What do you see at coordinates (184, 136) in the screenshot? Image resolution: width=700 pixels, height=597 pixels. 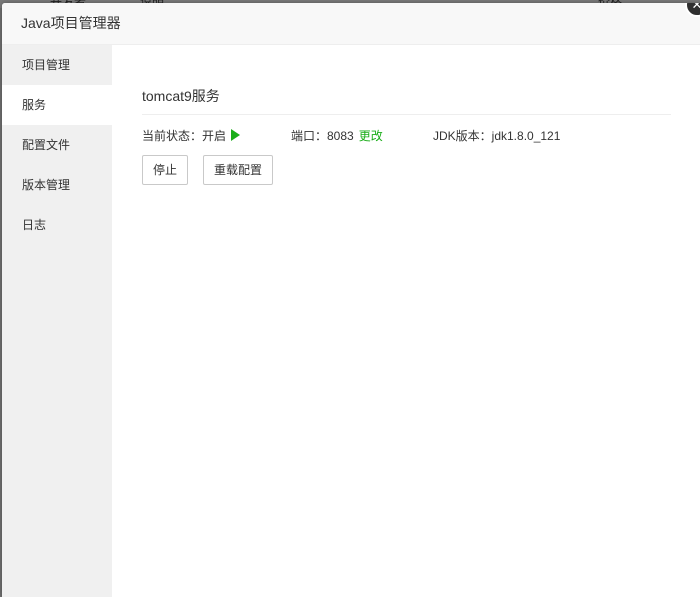 I see `status-label: 当前状态：开启` at bounding box center [184, 136].